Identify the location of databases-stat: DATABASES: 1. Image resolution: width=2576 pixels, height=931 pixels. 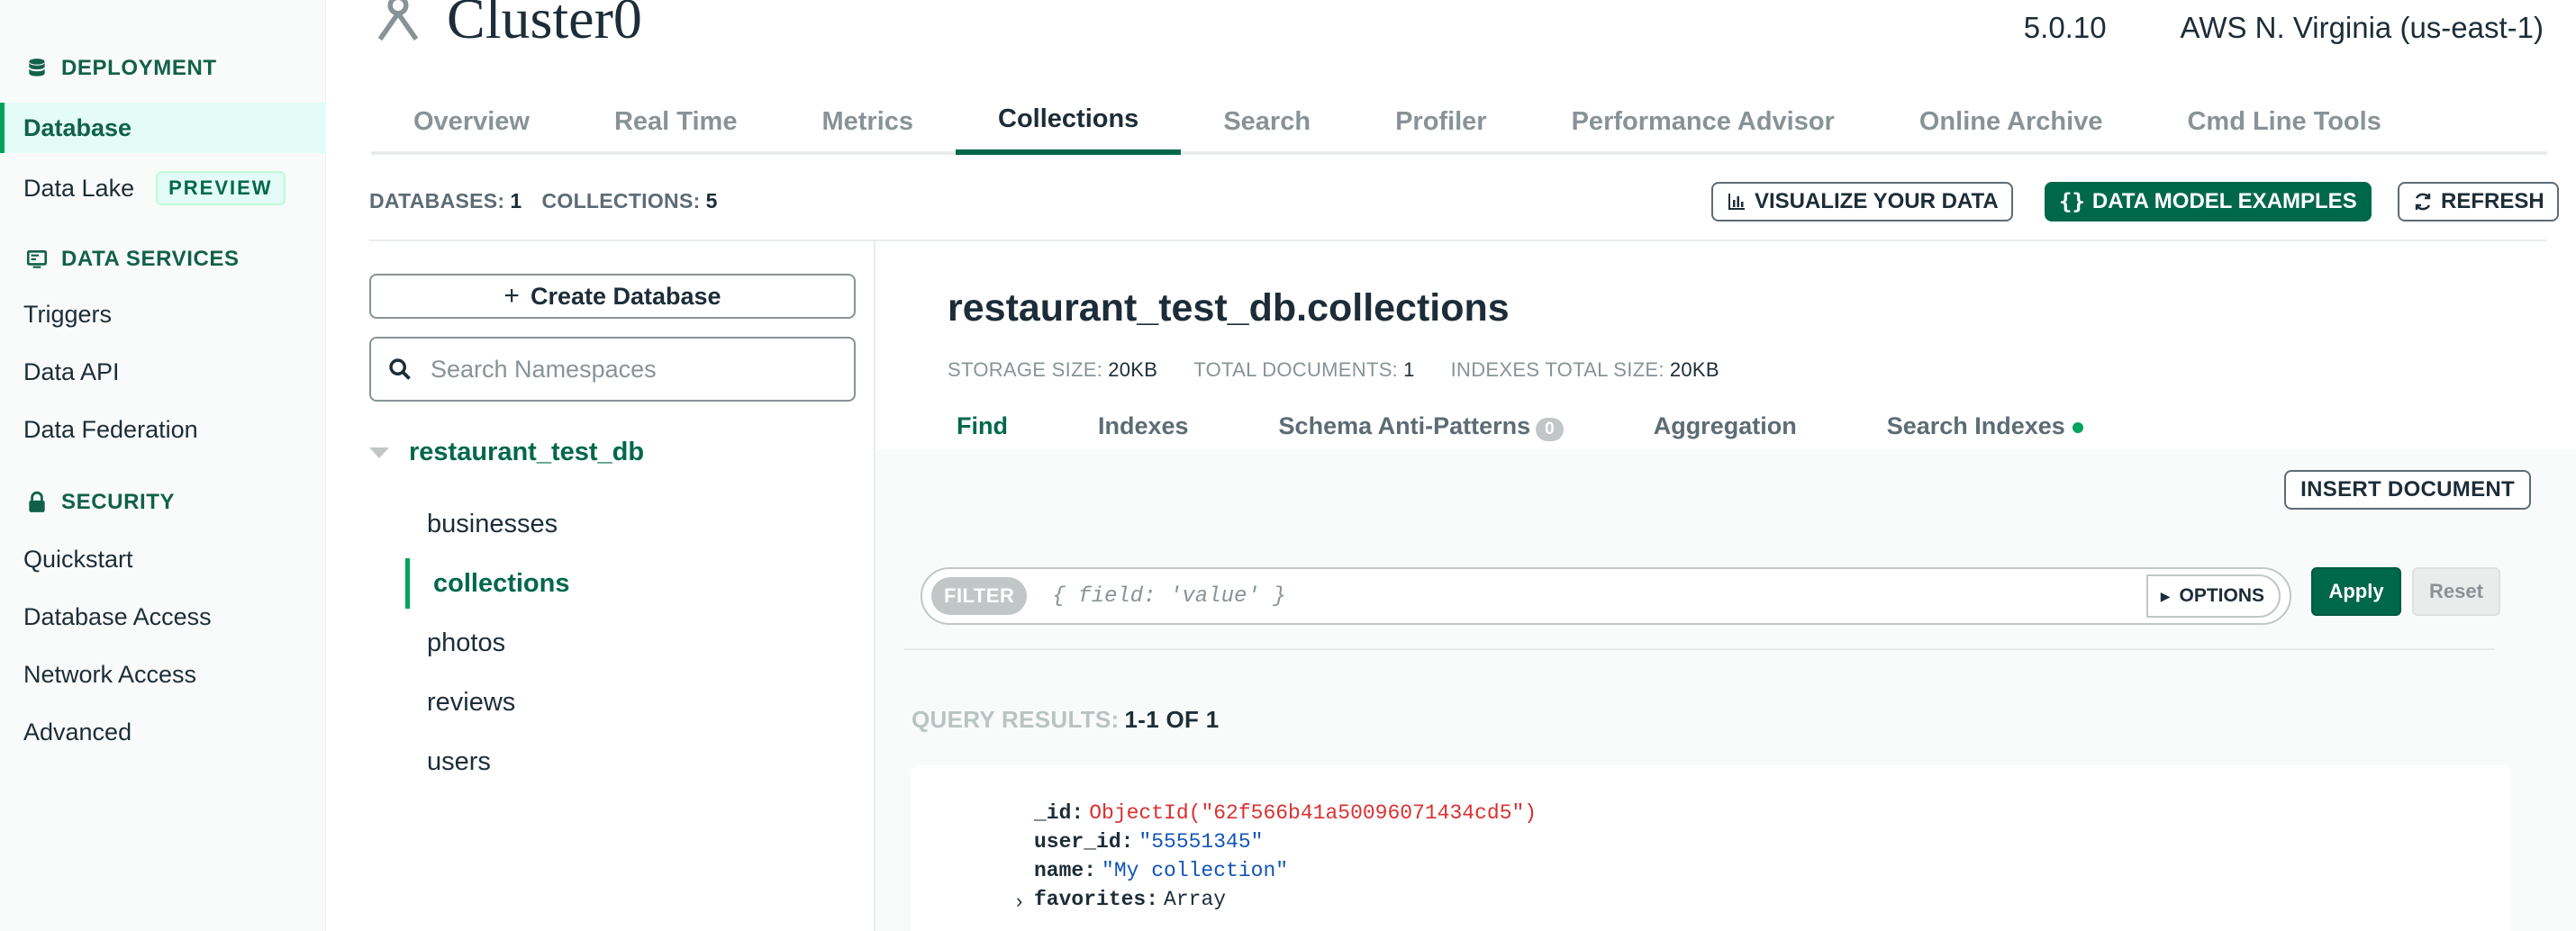
(445, 200).